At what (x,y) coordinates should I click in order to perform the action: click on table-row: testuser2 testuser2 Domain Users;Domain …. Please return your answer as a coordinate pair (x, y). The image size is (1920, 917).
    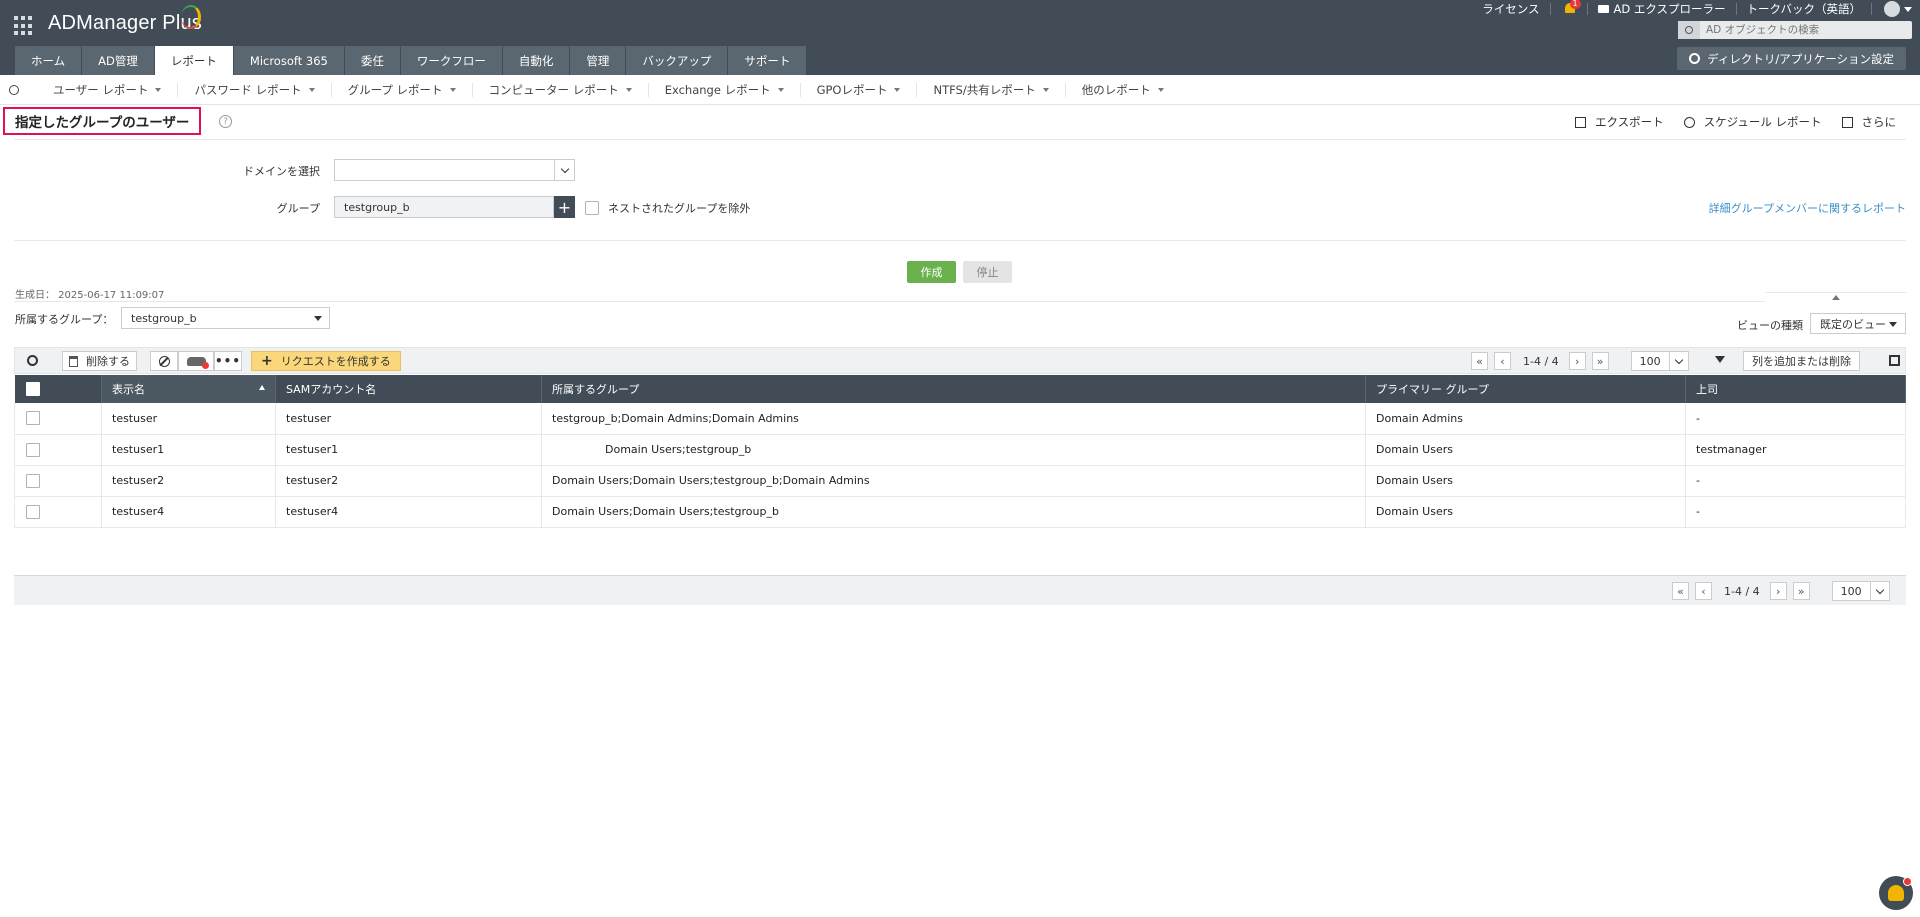
    Looking at the image, I should click on (960, 481).